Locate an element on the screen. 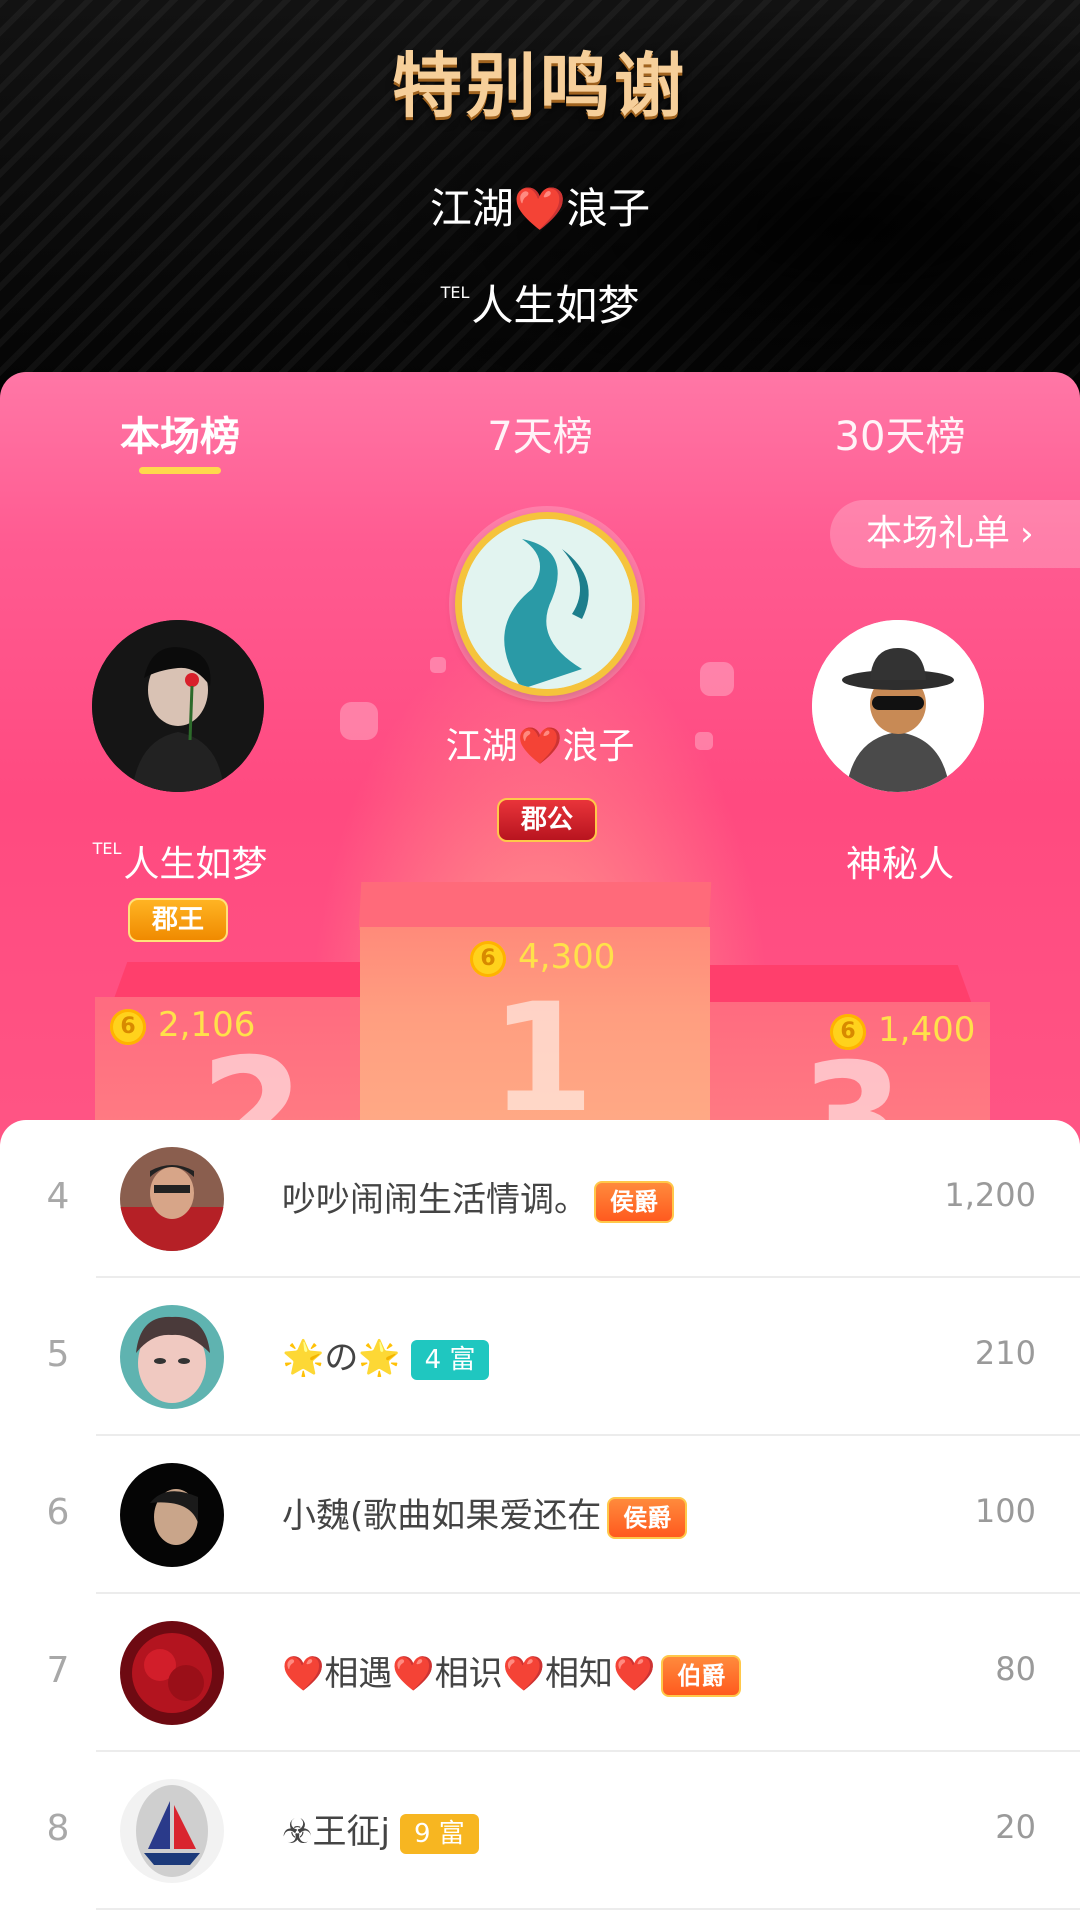 Image resolution: width=1080 pixels, height=1920 pixels. rank-number: 6 is located at coordinates (58, 1512).